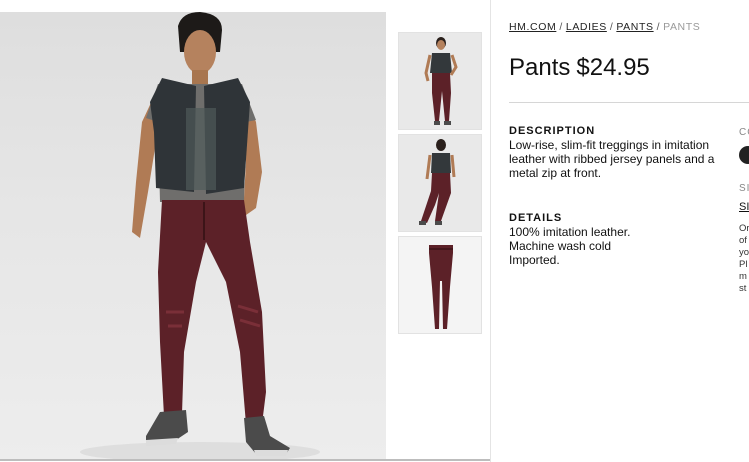 The height and width of the screenshot is (462, 749). I want to click on side-note-line: st, so click(743, 288).